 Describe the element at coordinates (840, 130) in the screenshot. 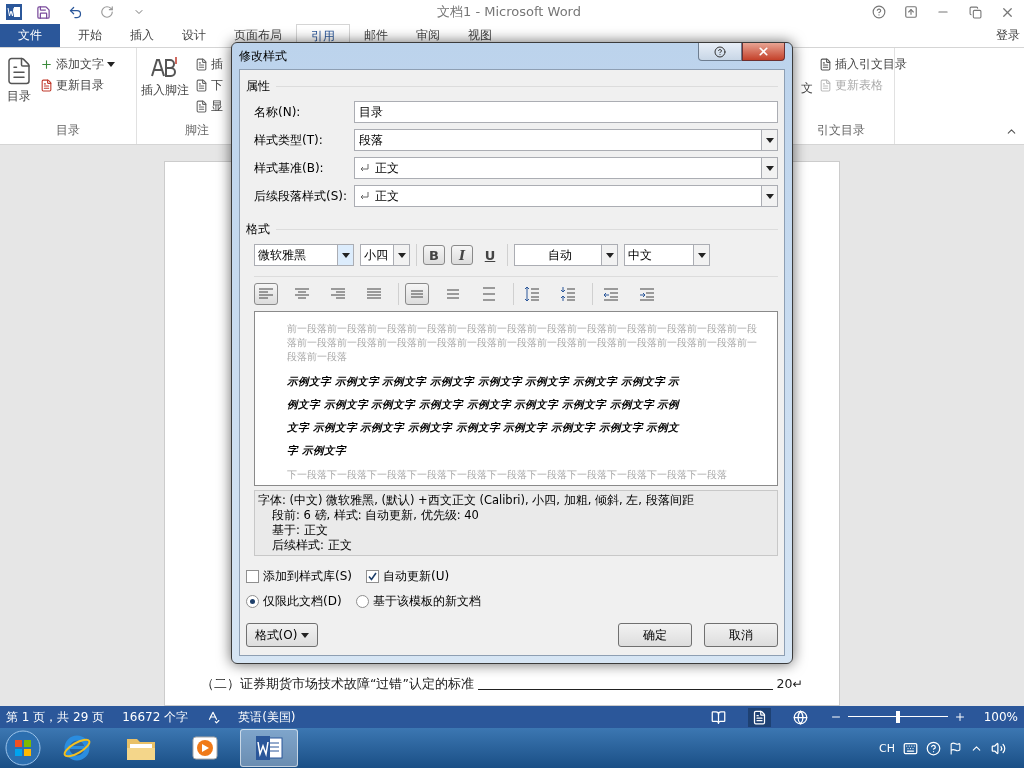

I see `group-label: 引文目录` at that location.